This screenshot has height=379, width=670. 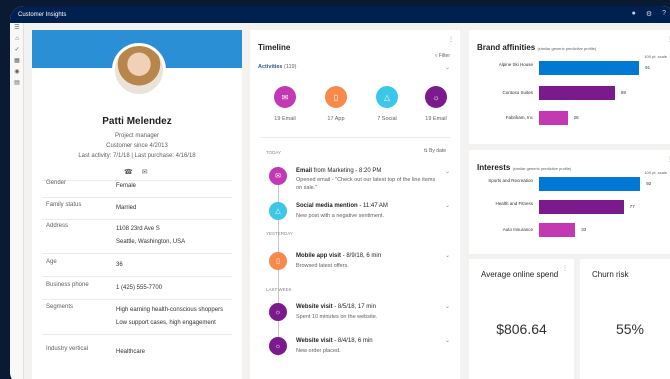 What do you see at coordinates (576, 117) in the screenshot?
I see `bar-value: 26` at bounding box center [576, 117].